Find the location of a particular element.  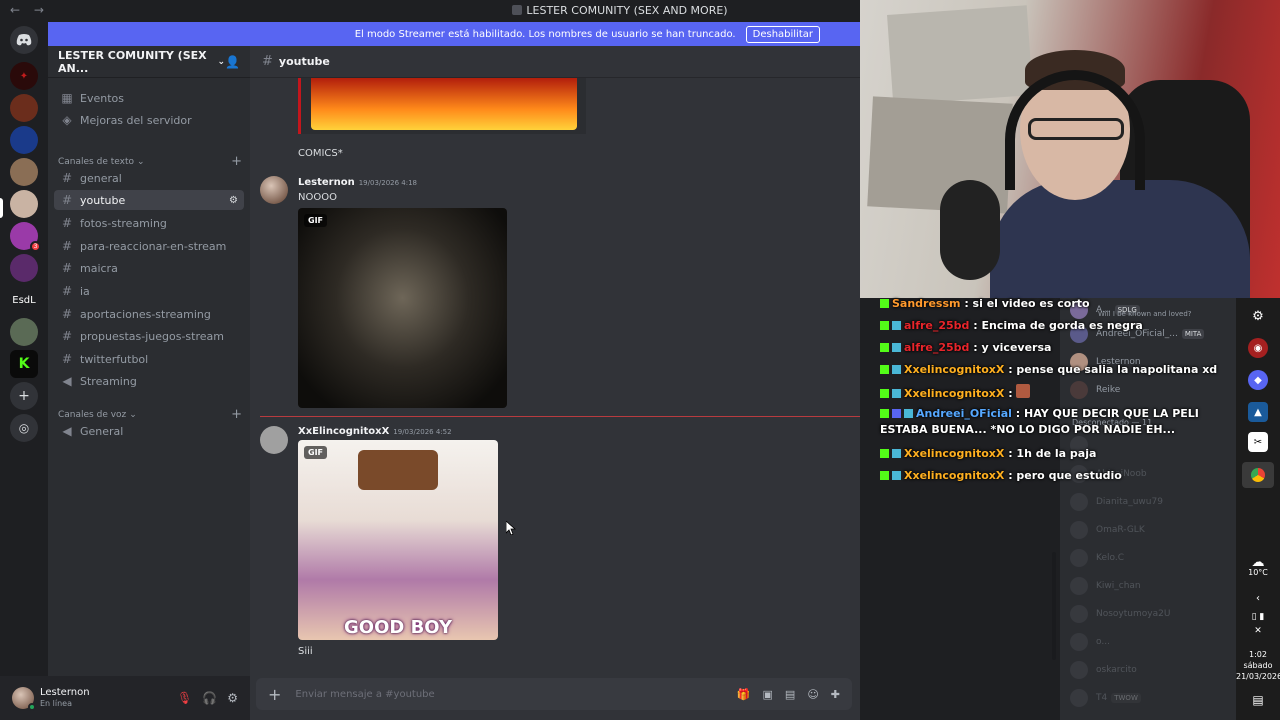

member-item: Dianita_uwu79 is located at coordinates (1152, 502).